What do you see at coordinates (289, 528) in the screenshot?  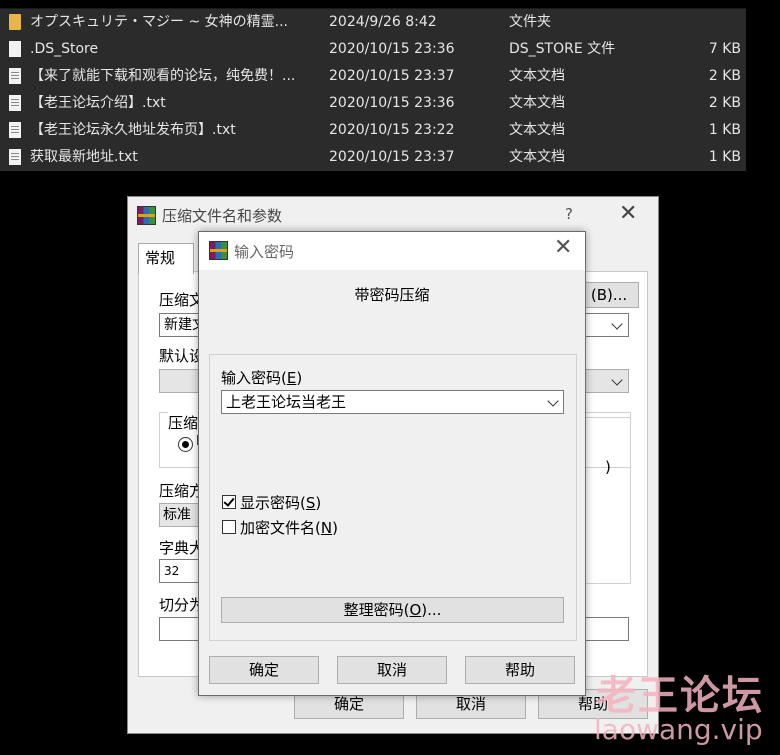 I see `encrypt-filenames-label: 加密文件名(N)` at bounding box center [289, 528].